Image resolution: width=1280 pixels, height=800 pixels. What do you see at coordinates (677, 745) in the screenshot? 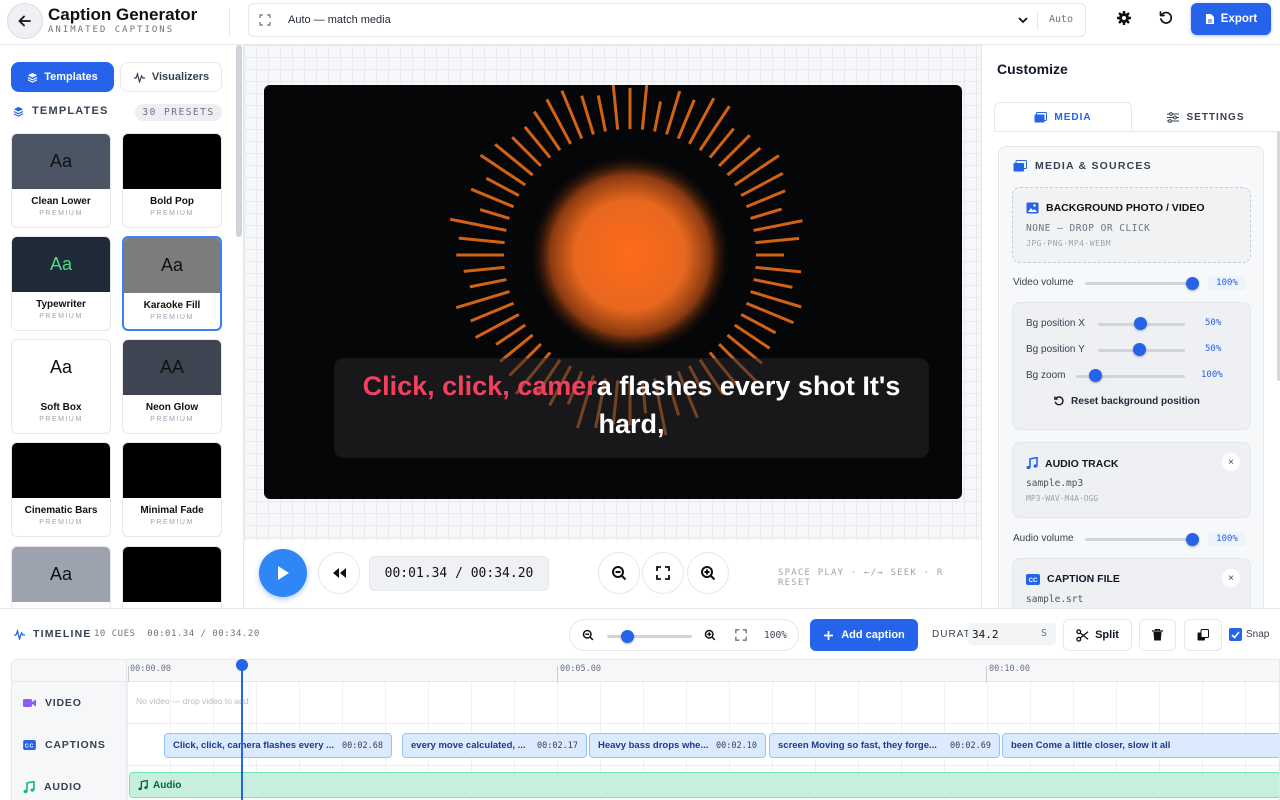
I see `caption-clip: Heavy bass drops whe... 00:02.10` at bounding box center [677, 745].